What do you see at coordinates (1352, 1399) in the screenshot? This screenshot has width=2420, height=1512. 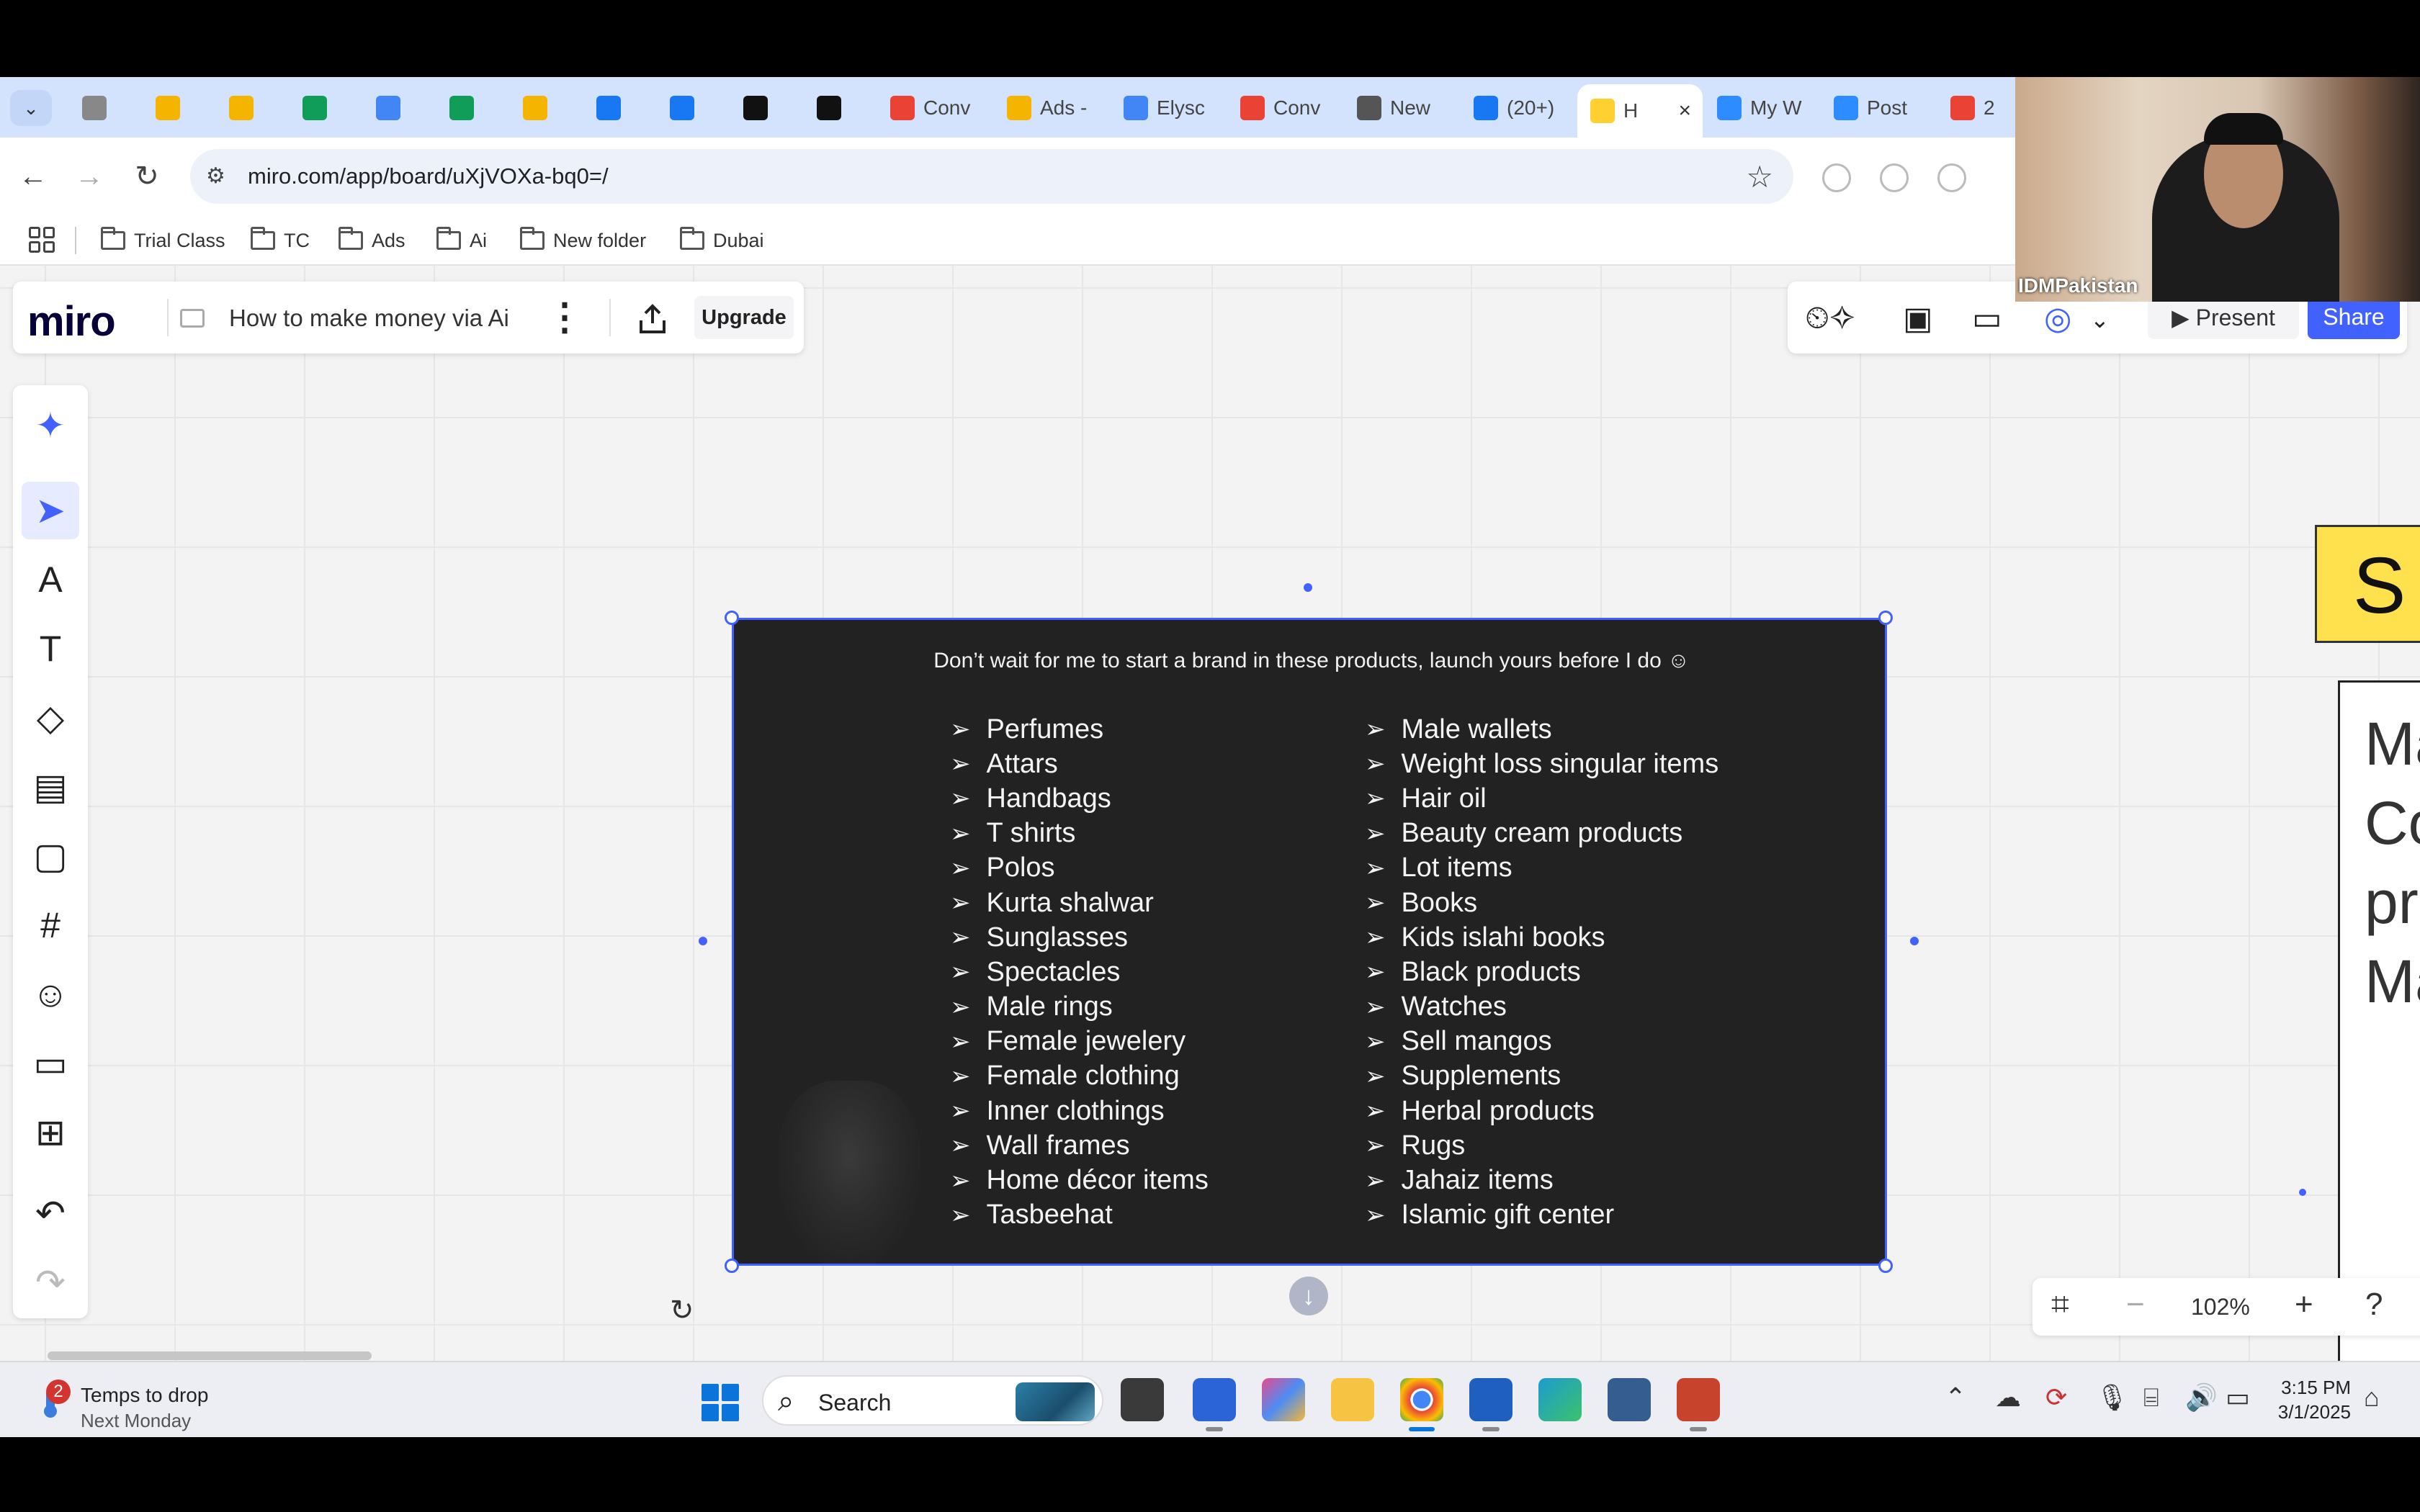 I see `file-explorer-icon` at bounding box center [1352, 1399].